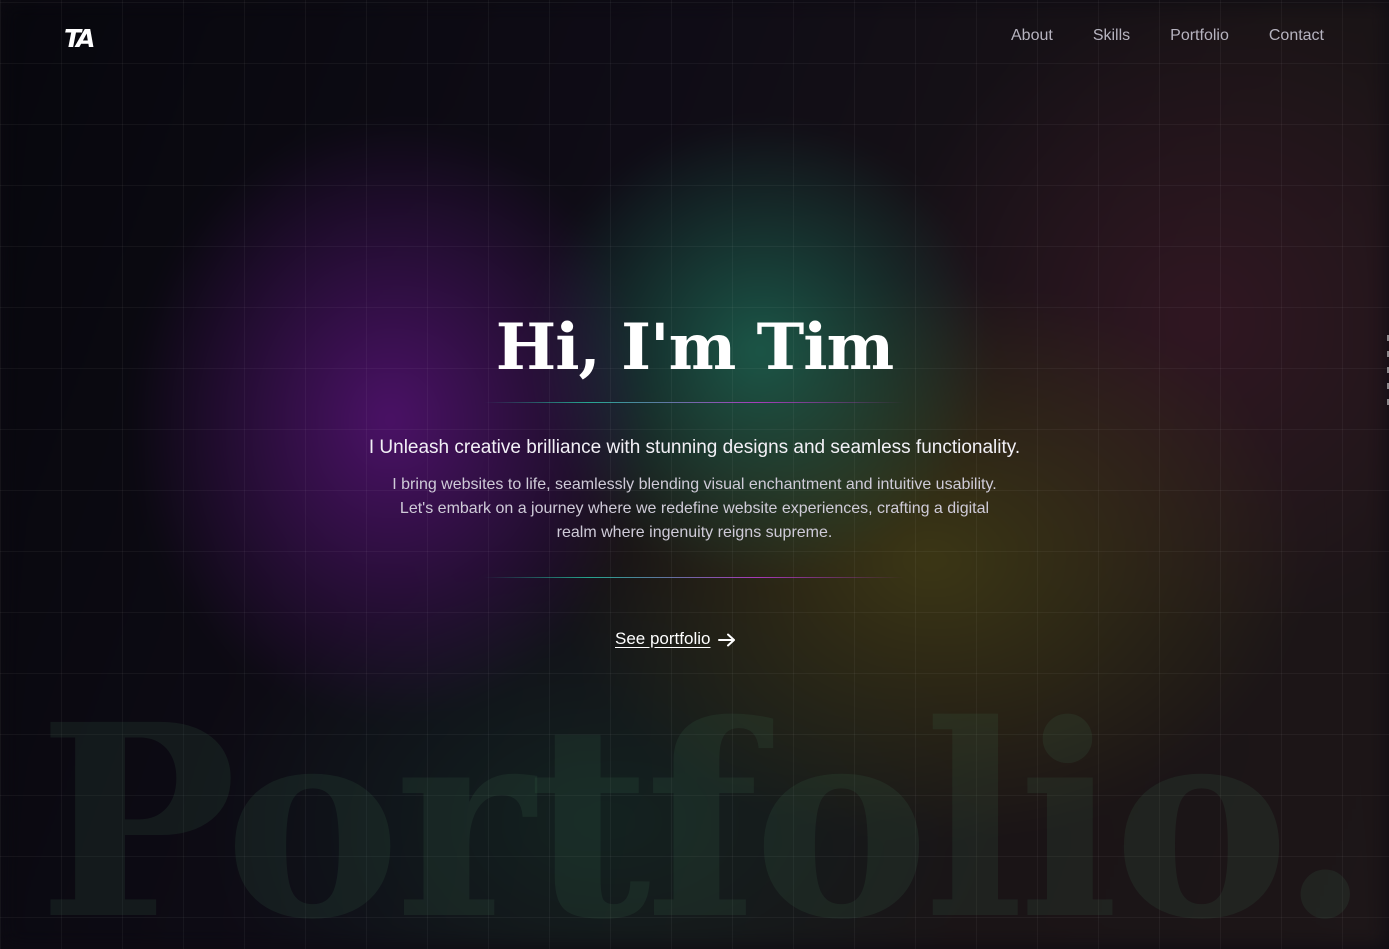 Image resolution: width=1389 pixels, height=949 pixels. I want to click on nav-item-contact: Contact, so click(1296, 36).